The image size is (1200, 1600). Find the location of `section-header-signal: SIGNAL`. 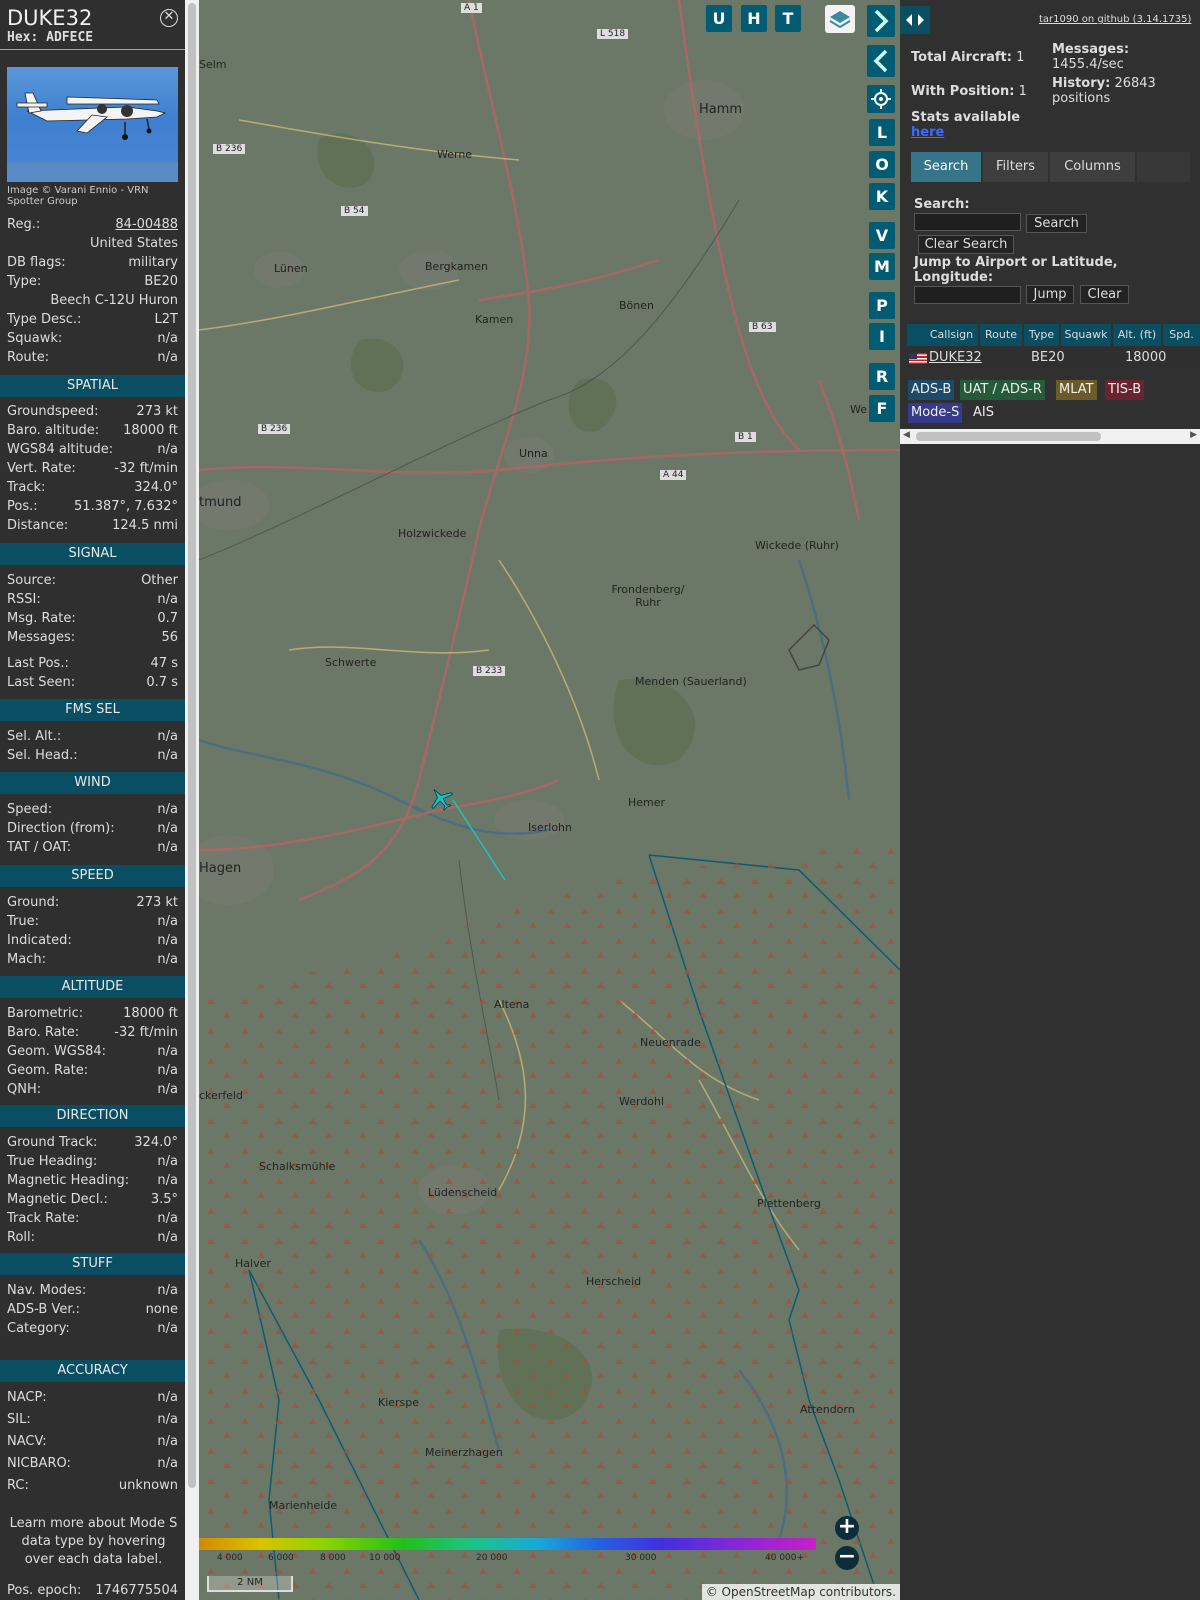

section-header-signal: SIGNAL is located at coordinates (92, 554).